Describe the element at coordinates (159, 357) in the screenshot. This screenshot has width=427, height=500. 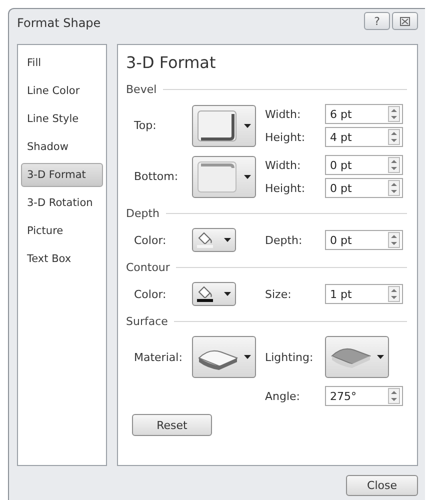
I see `row-label: Material:` at that location.